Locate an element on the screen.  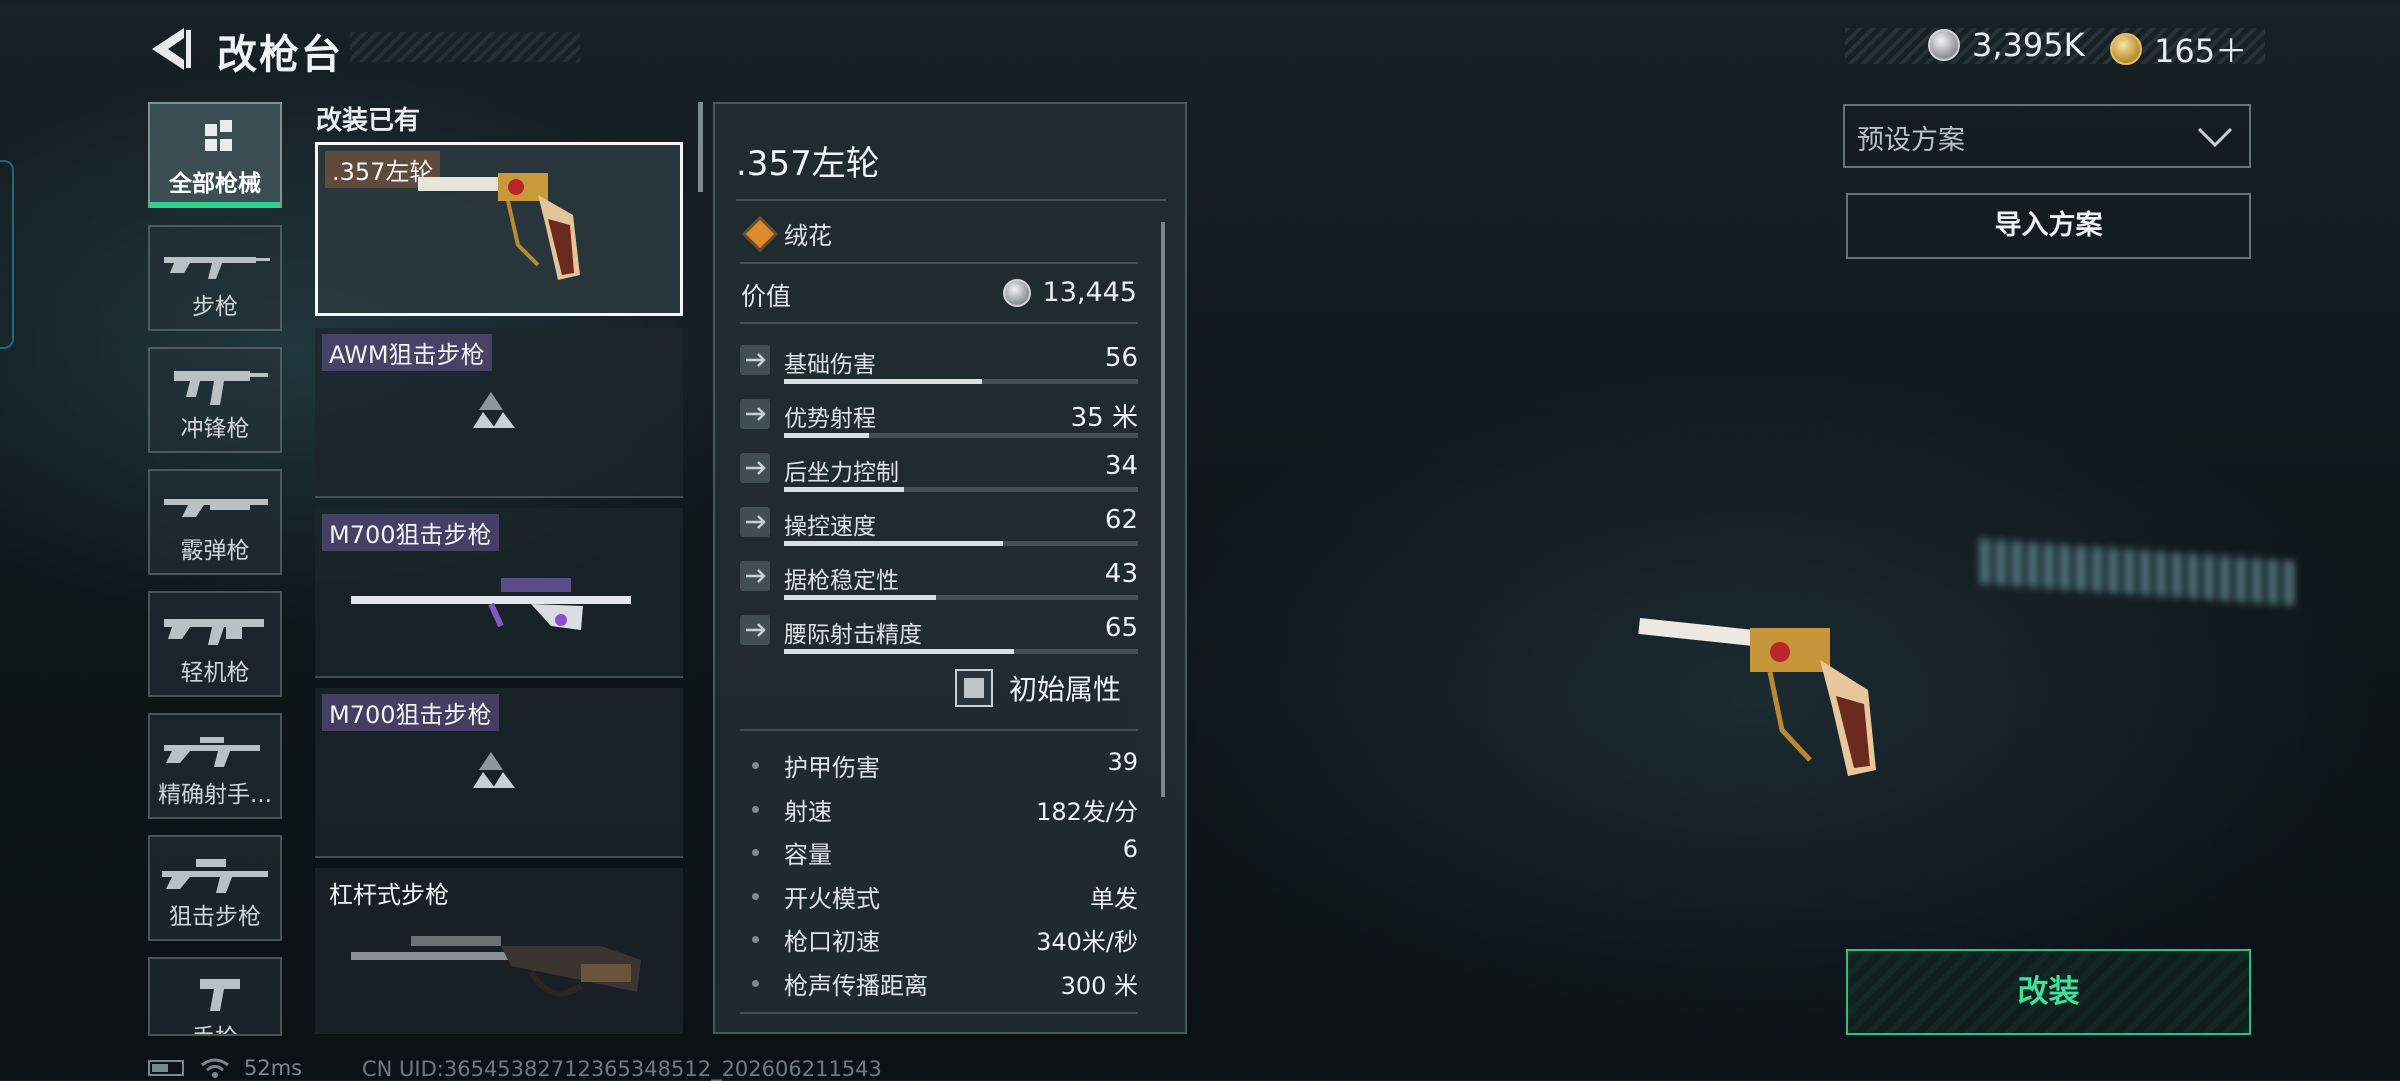
spec-row: 容量 6 is located at coordinates (945, 852).